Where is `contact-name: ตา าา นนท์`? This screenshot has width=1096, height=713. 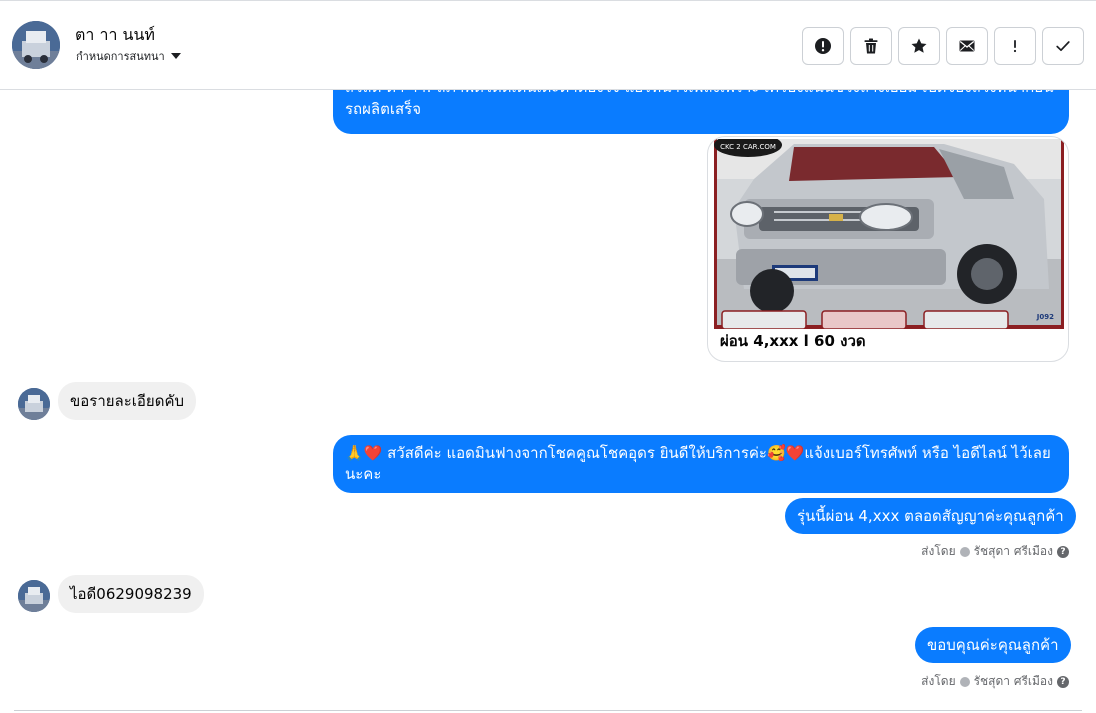 contact-name: ตา าา นนท์ is located at coordinates (115, 34).